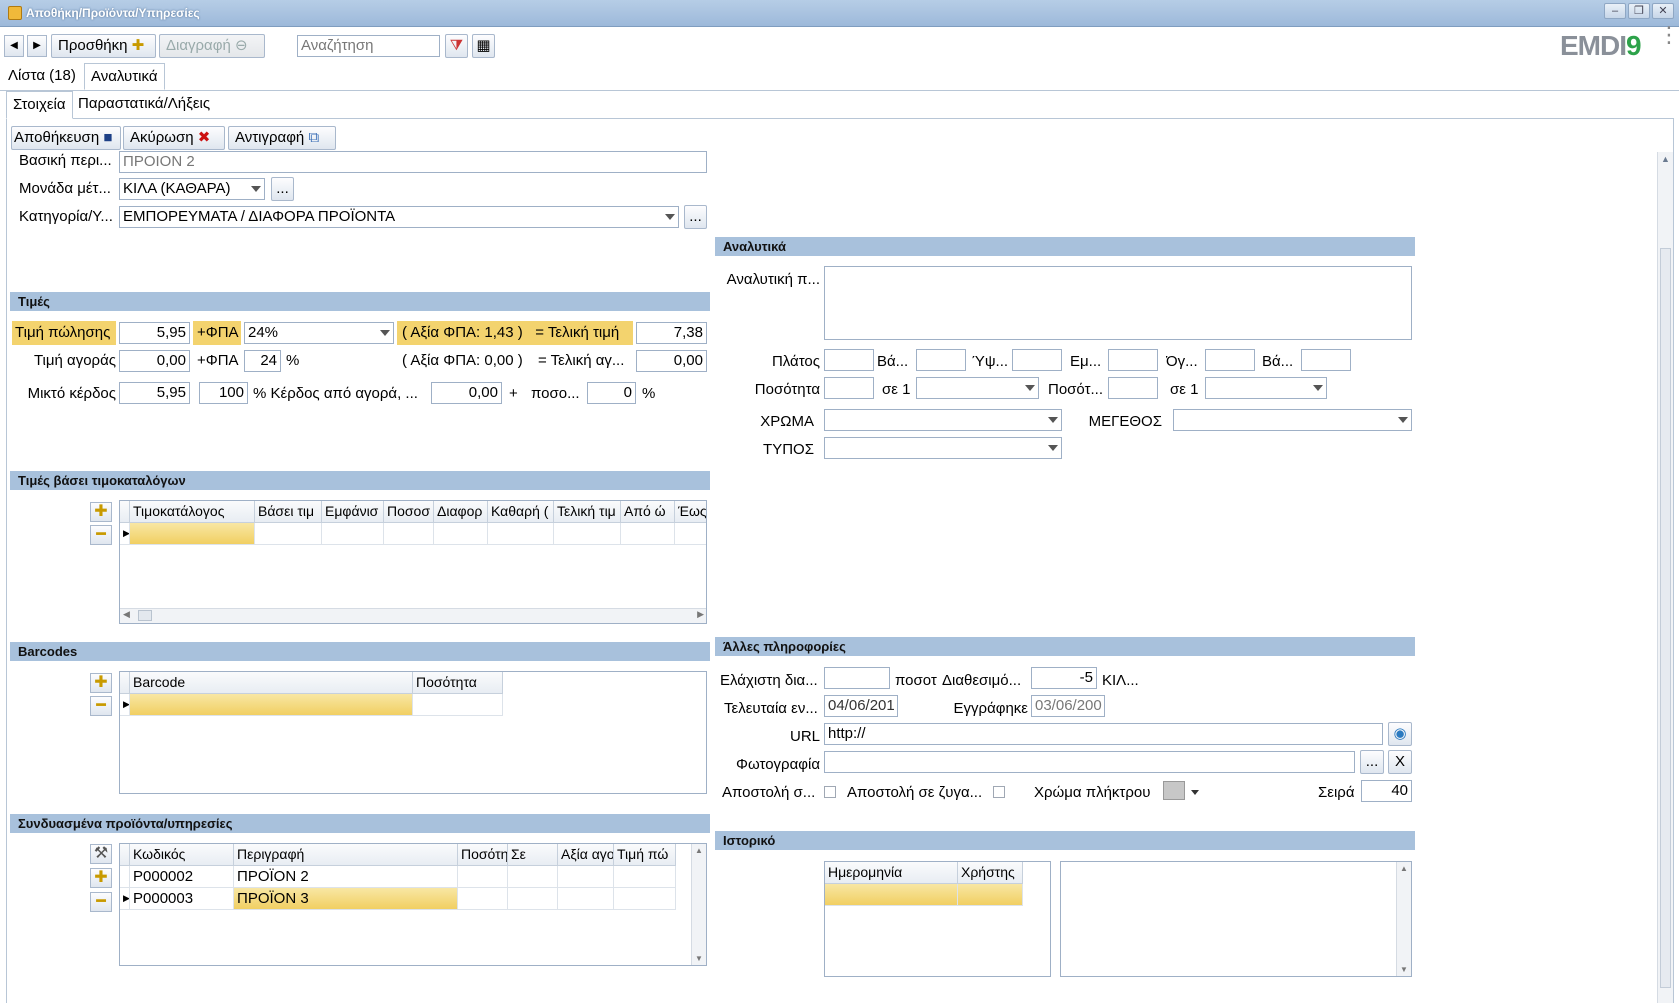 The image size is (1679, 1003). What do you see at coordinates (413, 162) in the screenshot?
I see `desc-field: ΠΡΟΙΟΝ 2` at bounding box center [413, 162].